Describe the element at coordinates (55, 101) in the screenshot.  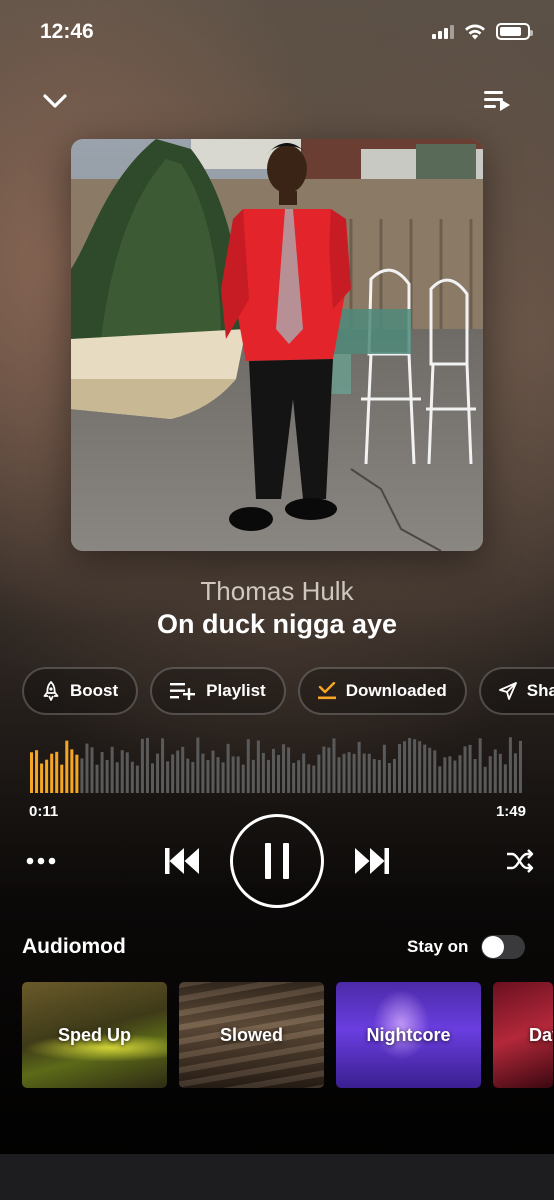
I see `collapse-player-button` at that location.